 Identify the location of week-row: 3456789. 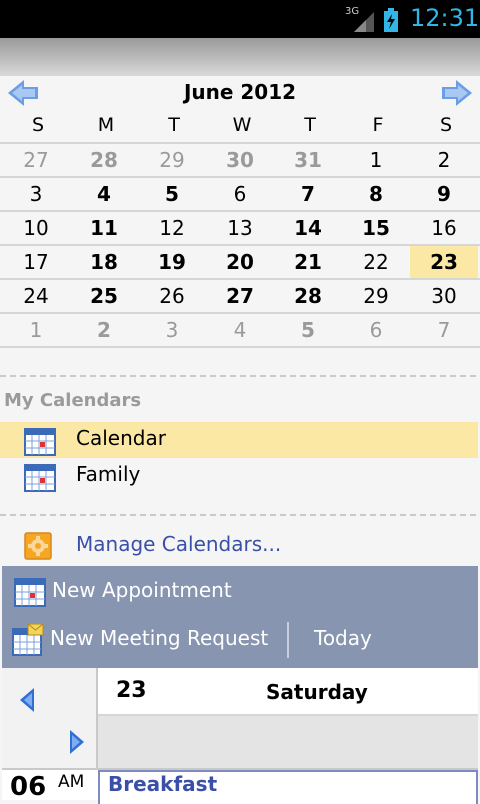
(240, 193).